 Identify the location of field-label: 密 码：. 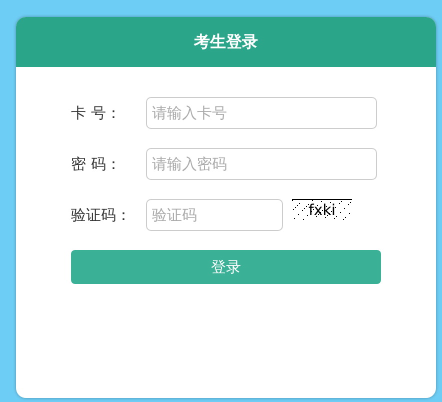
(96, 164).